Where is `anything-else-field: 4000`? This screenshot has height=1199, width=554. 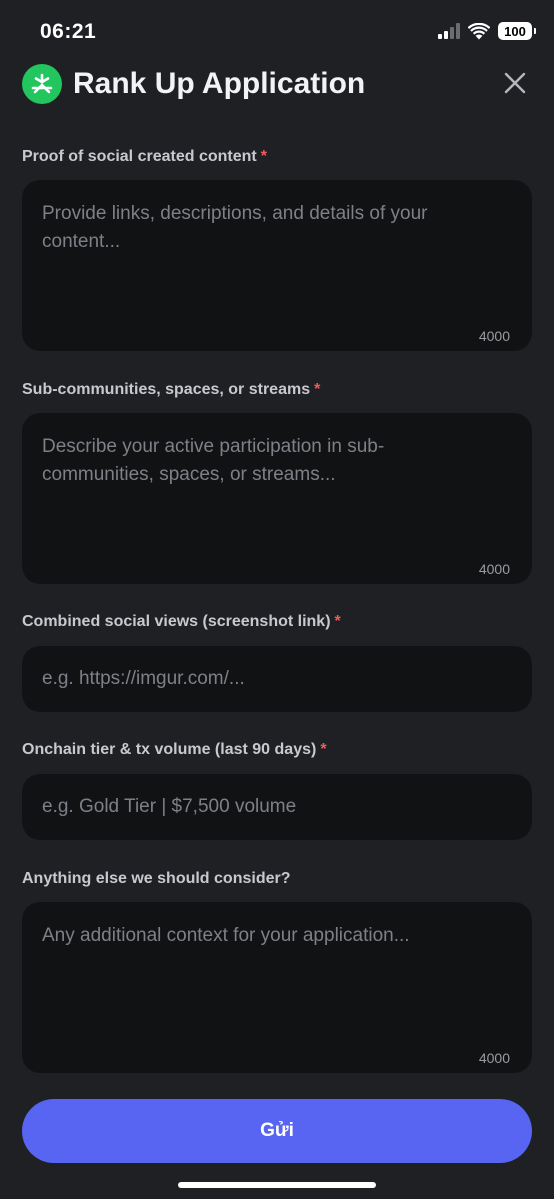 anything-else-field: 4000 is located at coordinates (277, 987).